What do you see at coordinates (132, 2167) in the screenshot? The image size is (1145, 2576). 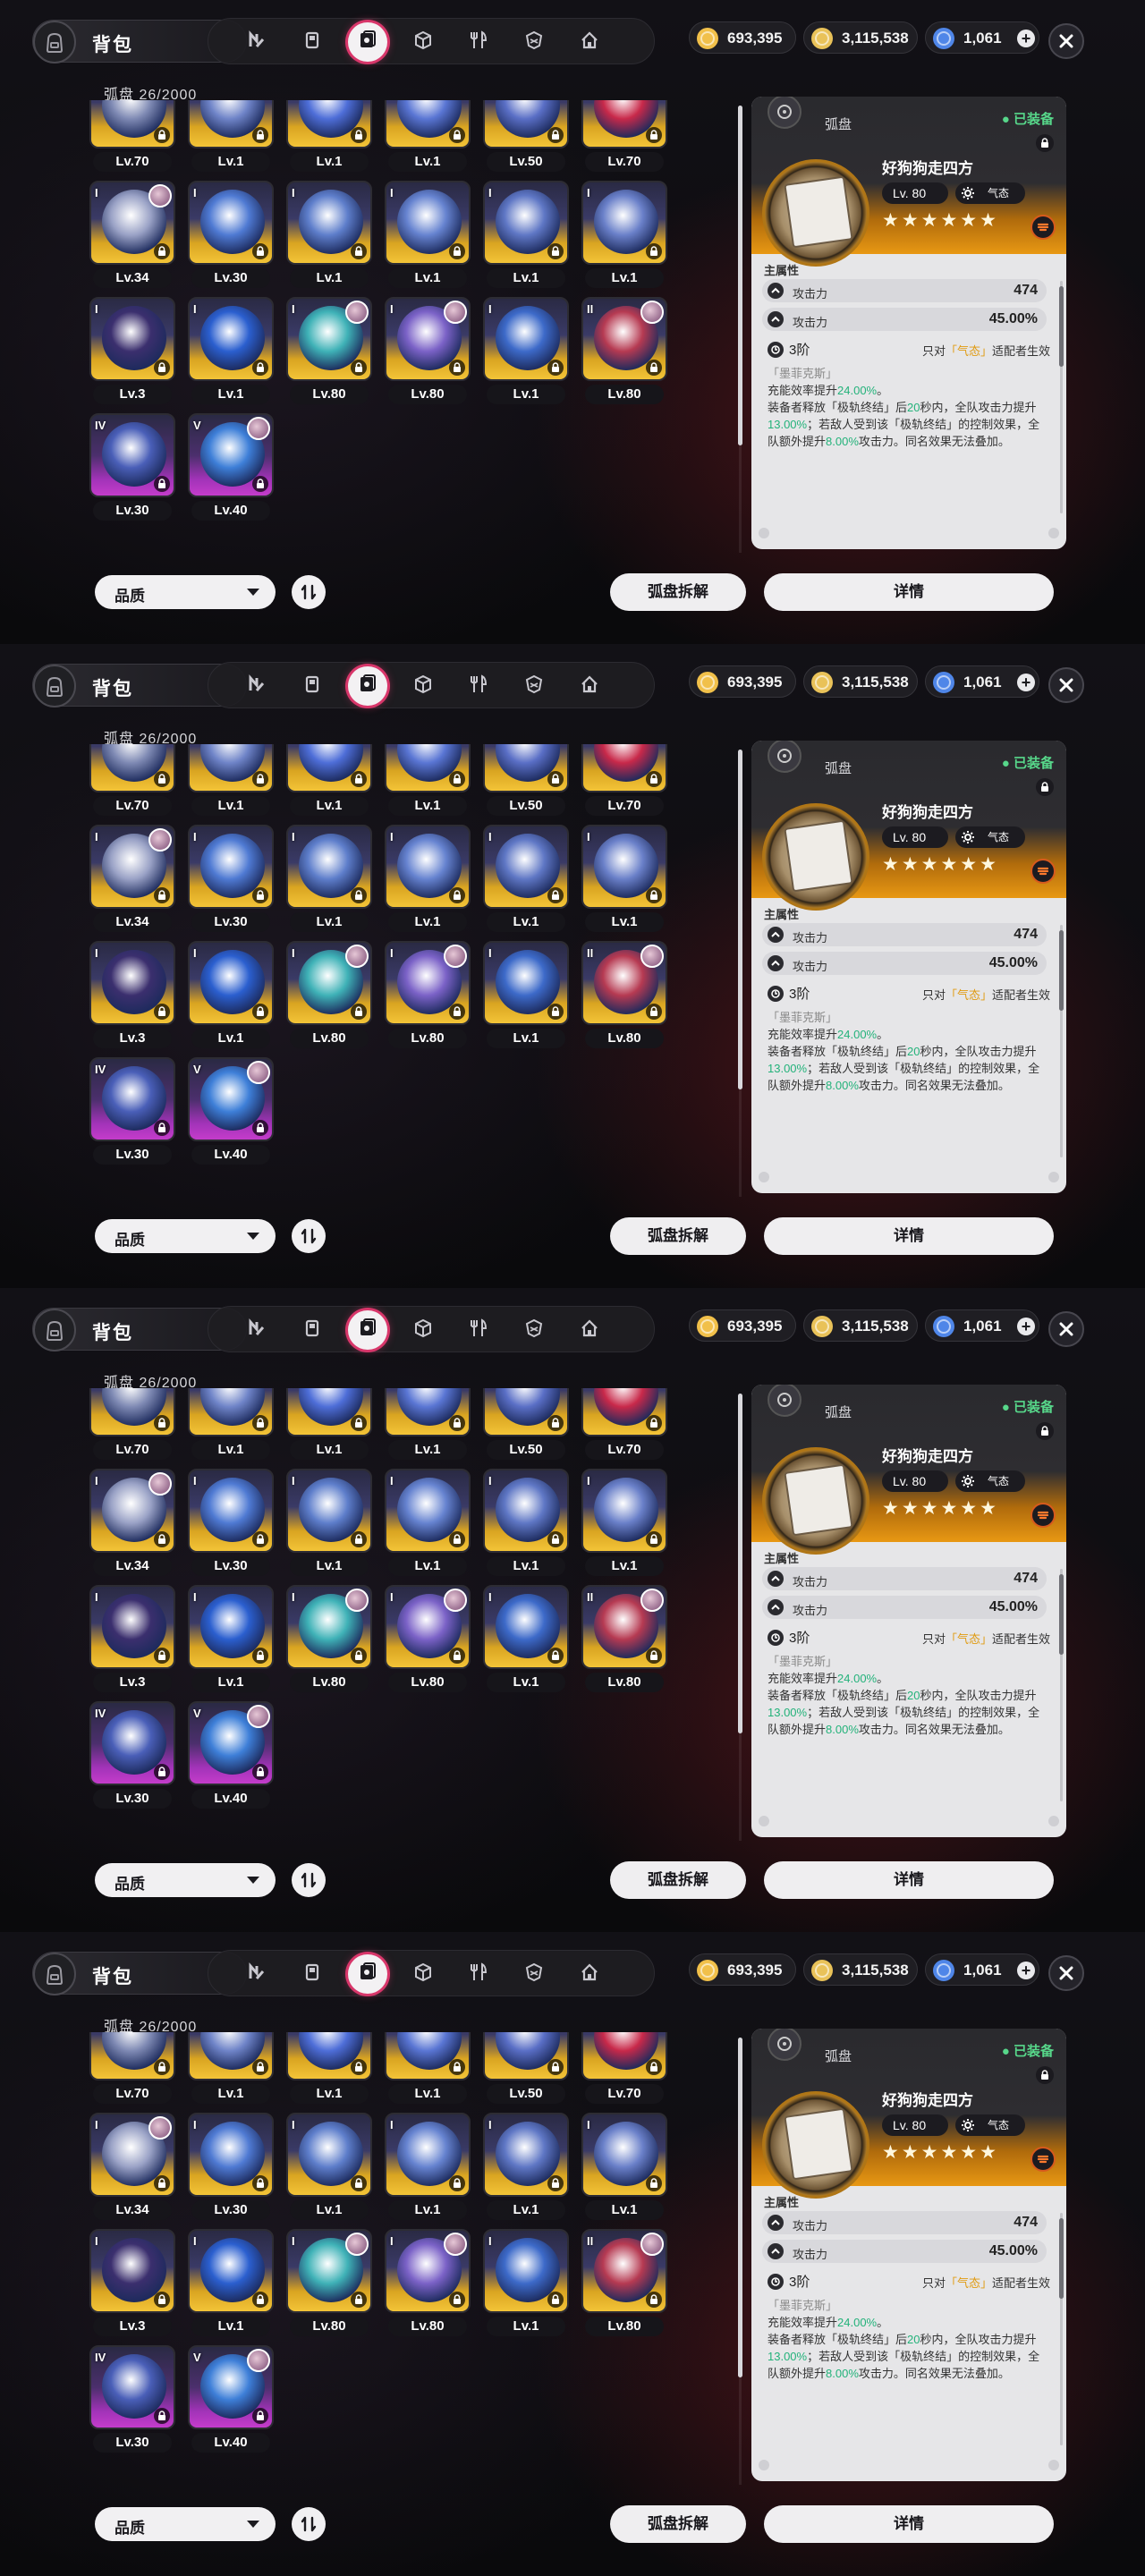 I see `disc-slot: I Lv.34` at bounding box center [132, 2167].